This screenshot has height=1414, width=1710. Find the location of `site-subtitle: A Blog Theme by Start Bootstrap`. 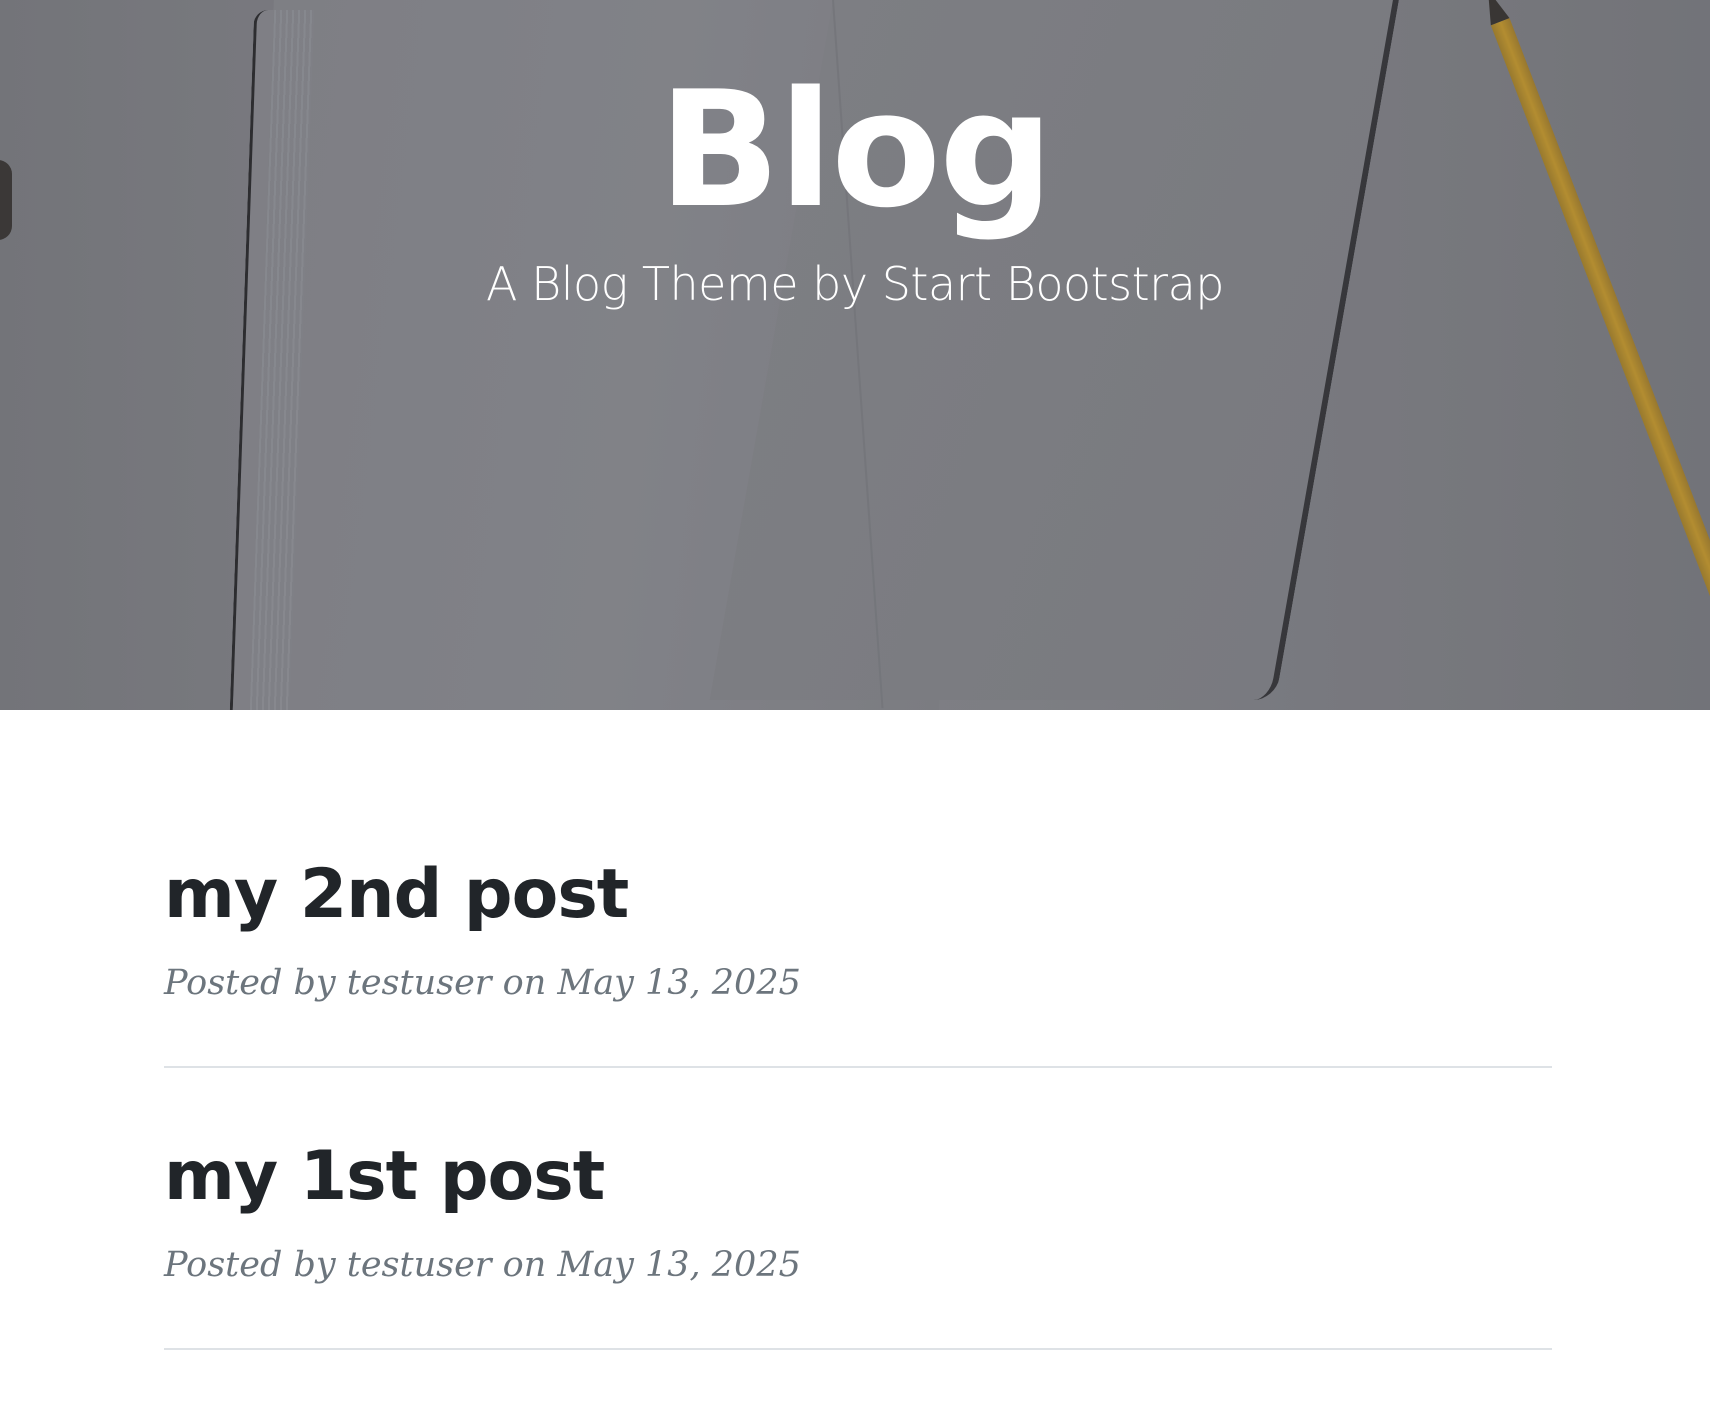

site-subtitle: A Blog Theme by Start Bootstrap is located at coordinates (855, 284).